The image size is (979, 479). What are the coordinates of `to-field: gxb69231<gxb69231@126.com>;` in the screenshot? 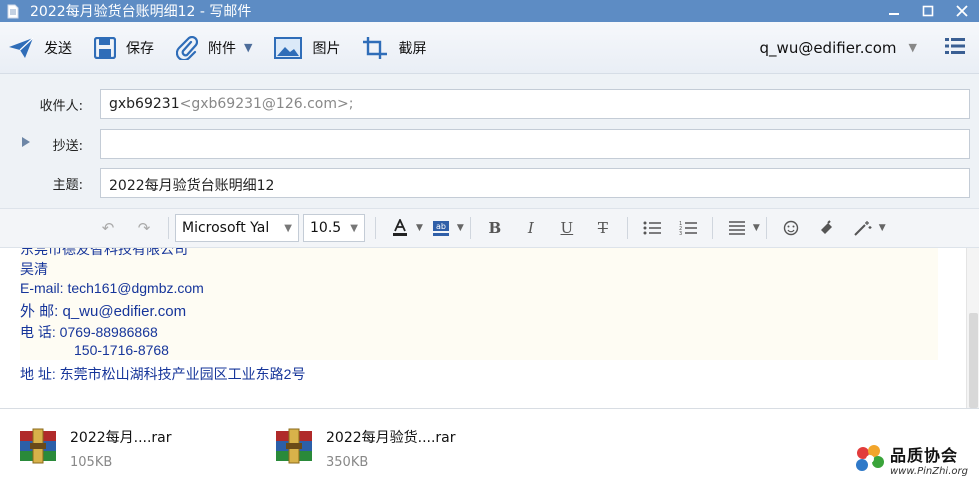 It's located at (535, 104).